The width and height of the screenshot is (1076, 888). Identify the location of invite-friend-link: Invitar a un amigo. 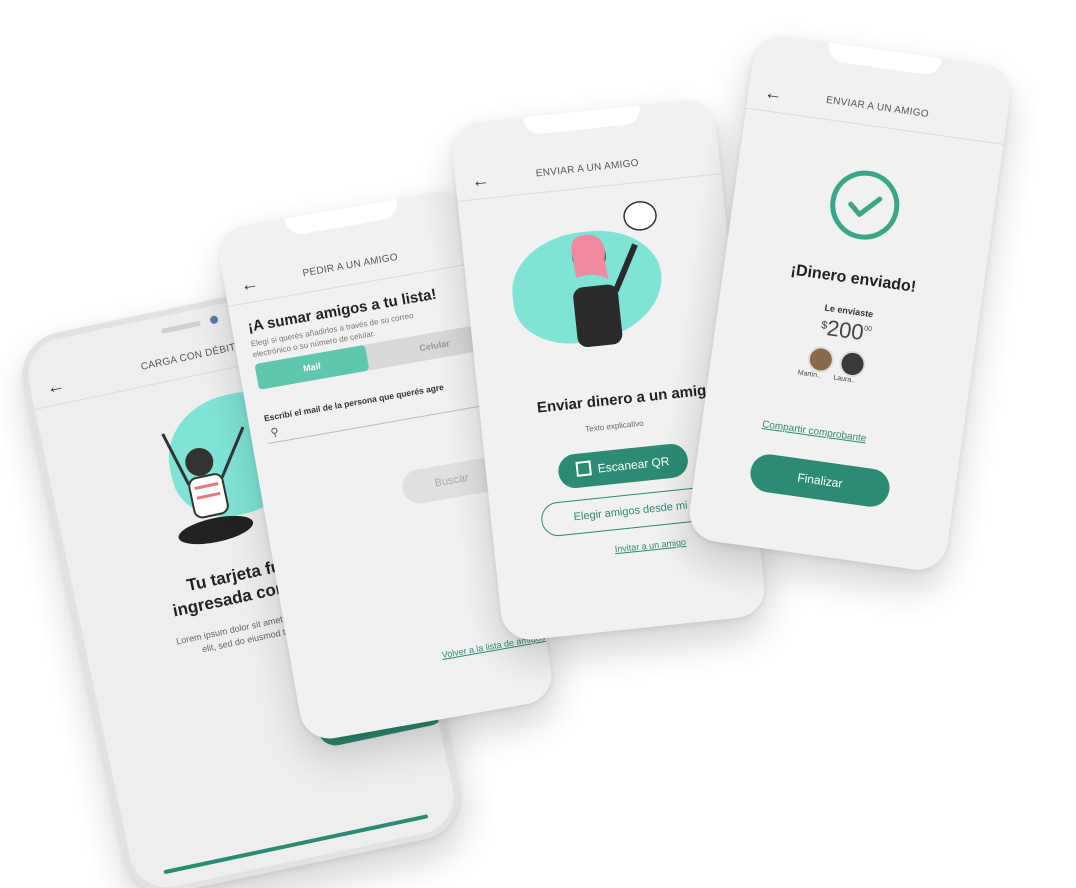
(650, 545).